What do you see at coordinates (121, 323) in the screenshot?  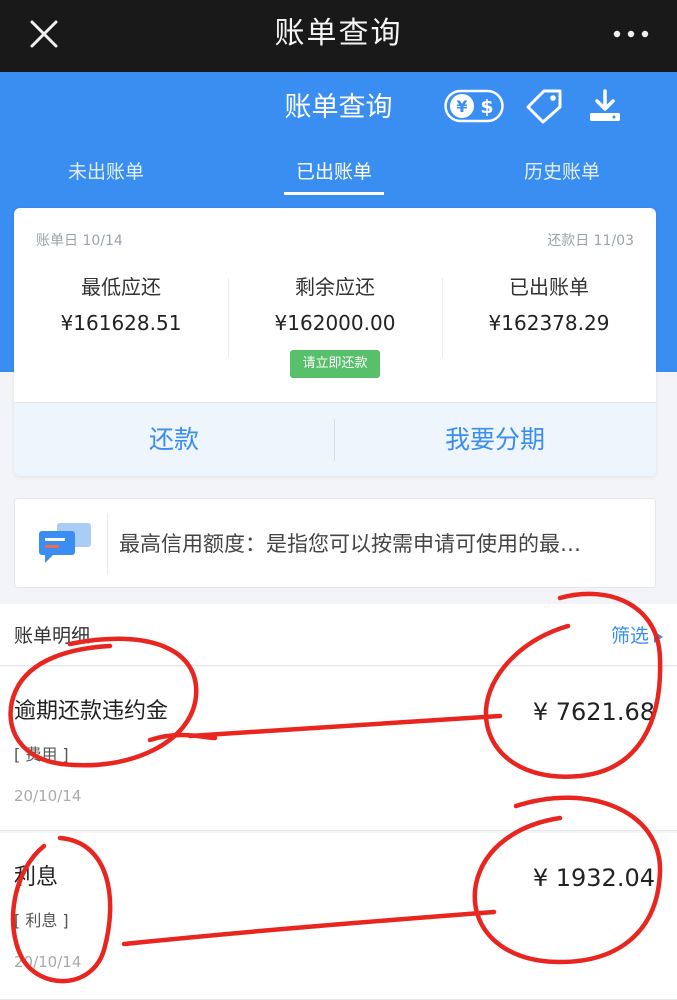 I see `minimum-payment-value: ¥161628.51` at bounding box center [121, 323].